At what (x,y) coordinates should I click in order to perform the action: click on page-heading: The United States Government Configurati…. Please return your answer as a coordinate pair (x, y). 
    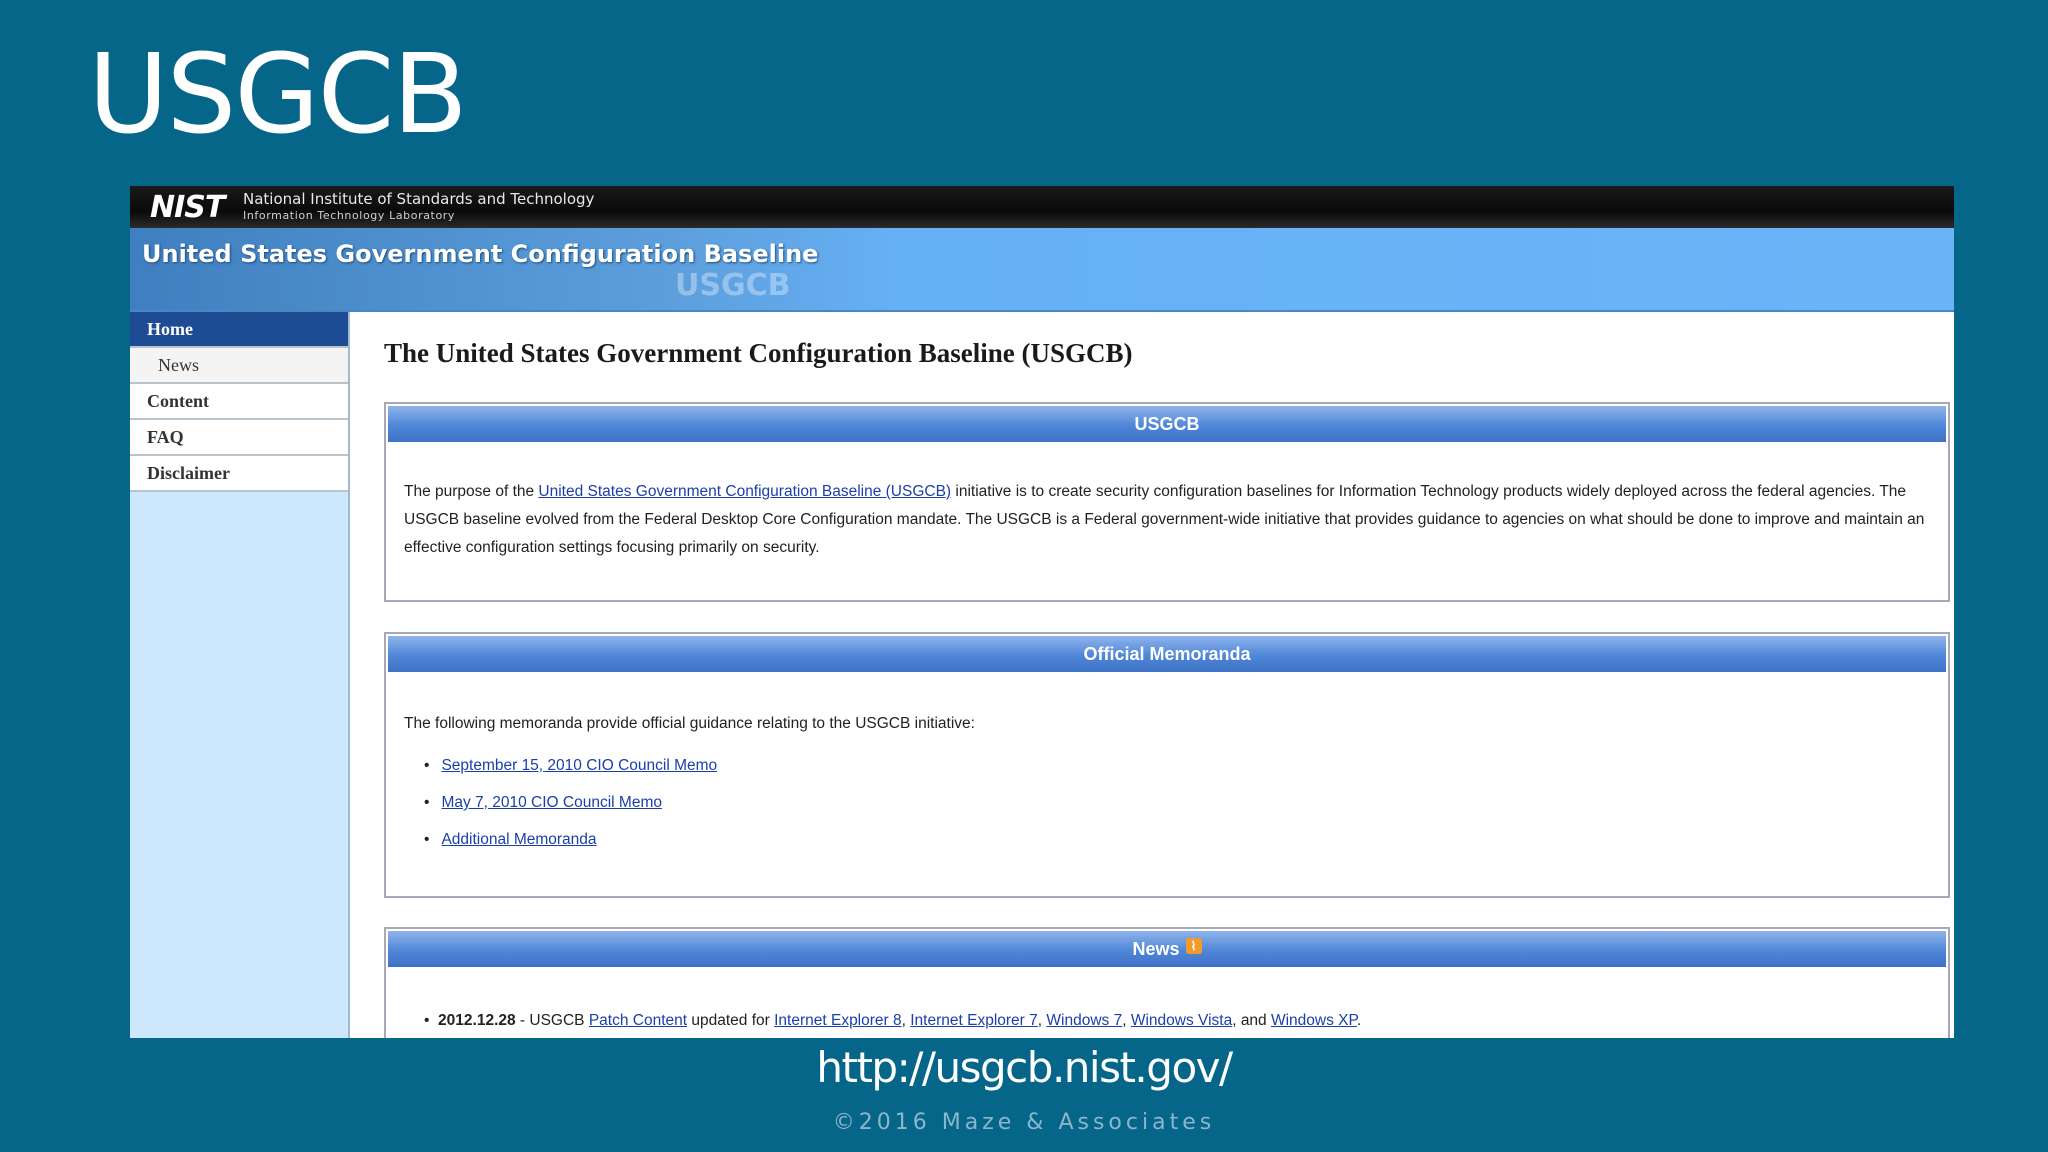
    Looking at the image, I should click on (758, 353).